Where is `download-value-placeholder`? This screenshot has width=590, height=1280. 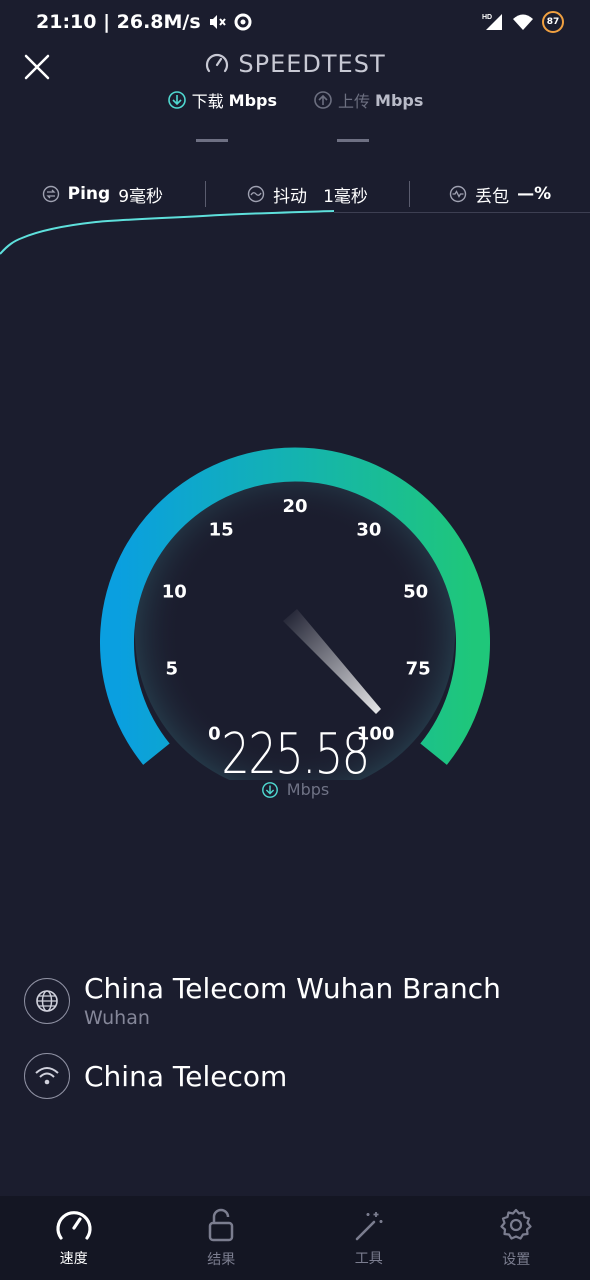
download-value-placeholder is located at coordinates (212, 140).